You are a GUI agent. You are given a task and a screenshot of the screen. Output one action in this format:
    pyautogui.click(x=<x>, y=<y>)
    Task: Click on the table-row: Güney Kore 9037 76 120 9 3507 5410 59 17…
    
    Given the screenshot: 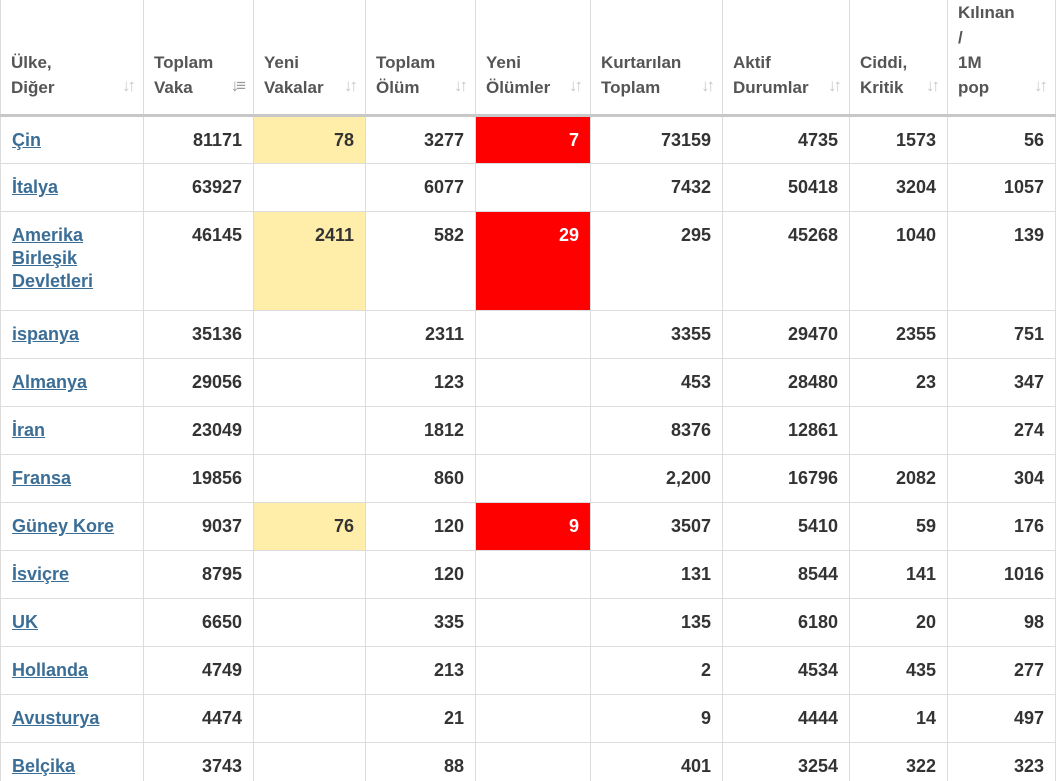 What is the action you would take?
    pyautogui.click(x=528, y=526)
    